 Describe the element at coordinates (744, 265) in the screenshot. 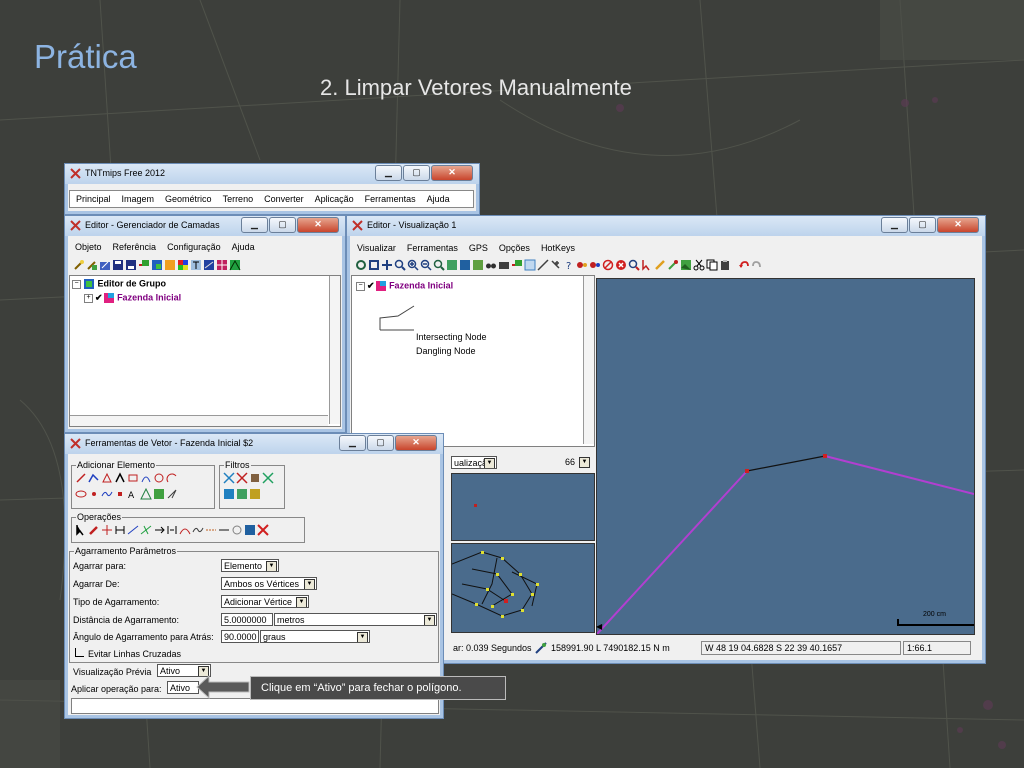

I see `undo-icon` at that location.